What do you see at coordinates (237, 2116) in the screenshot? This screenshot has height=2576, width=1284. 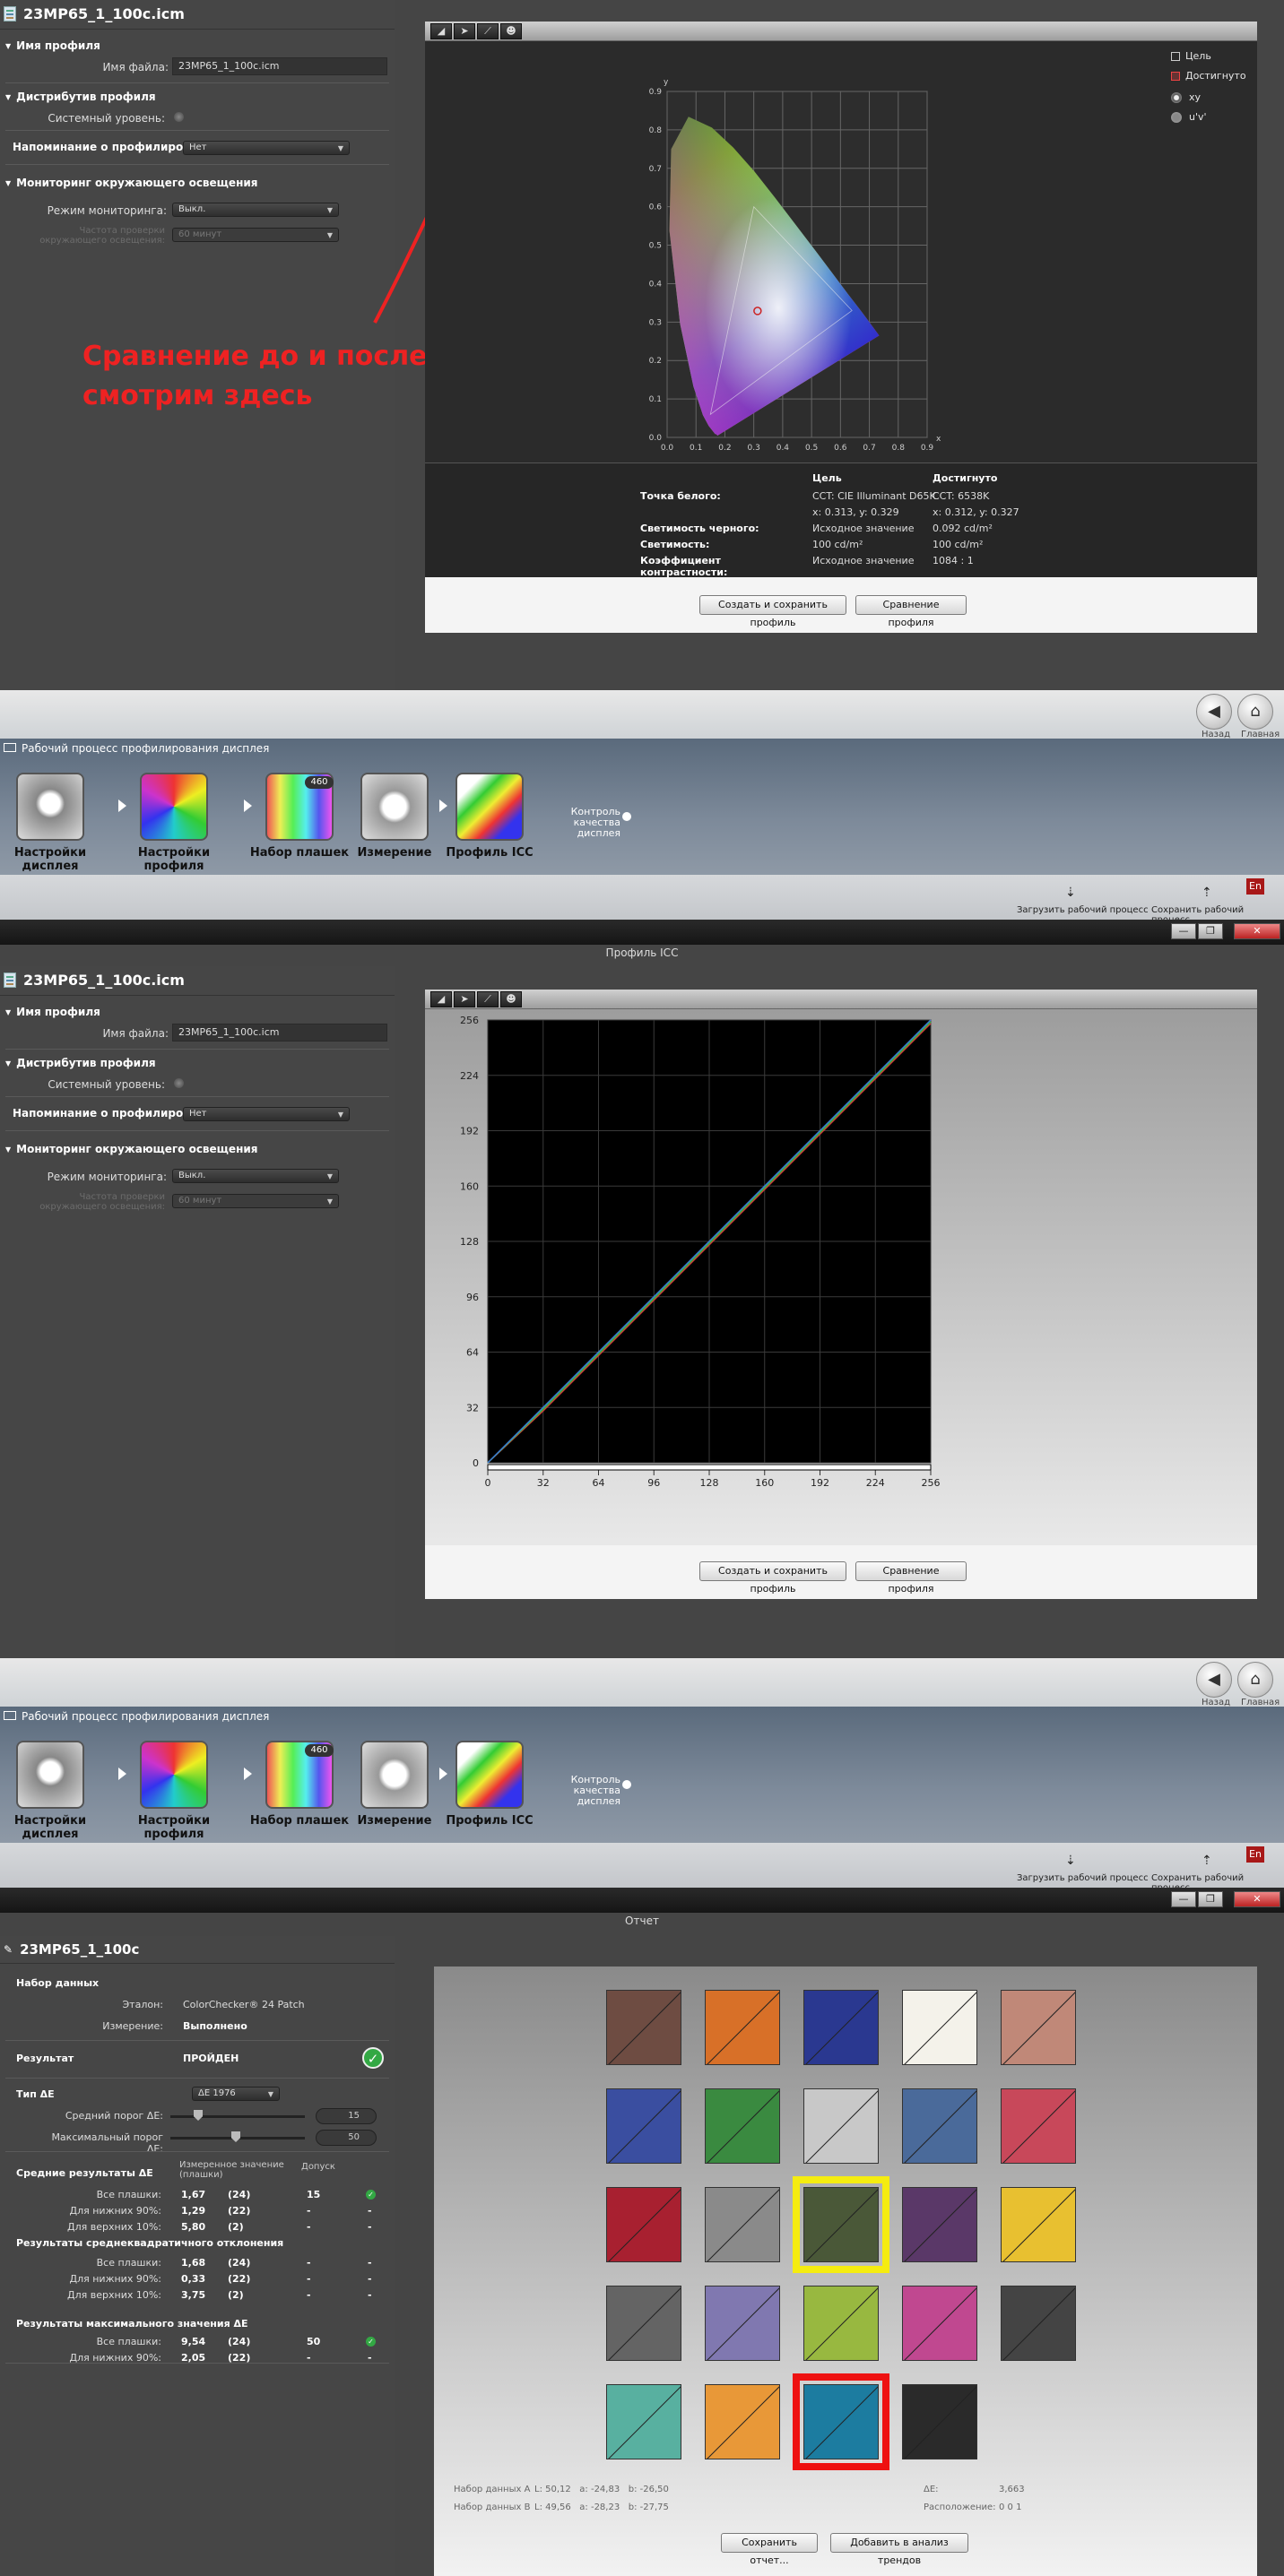 I see `avg-threshold-slider` at bounding box center [237, 2116].